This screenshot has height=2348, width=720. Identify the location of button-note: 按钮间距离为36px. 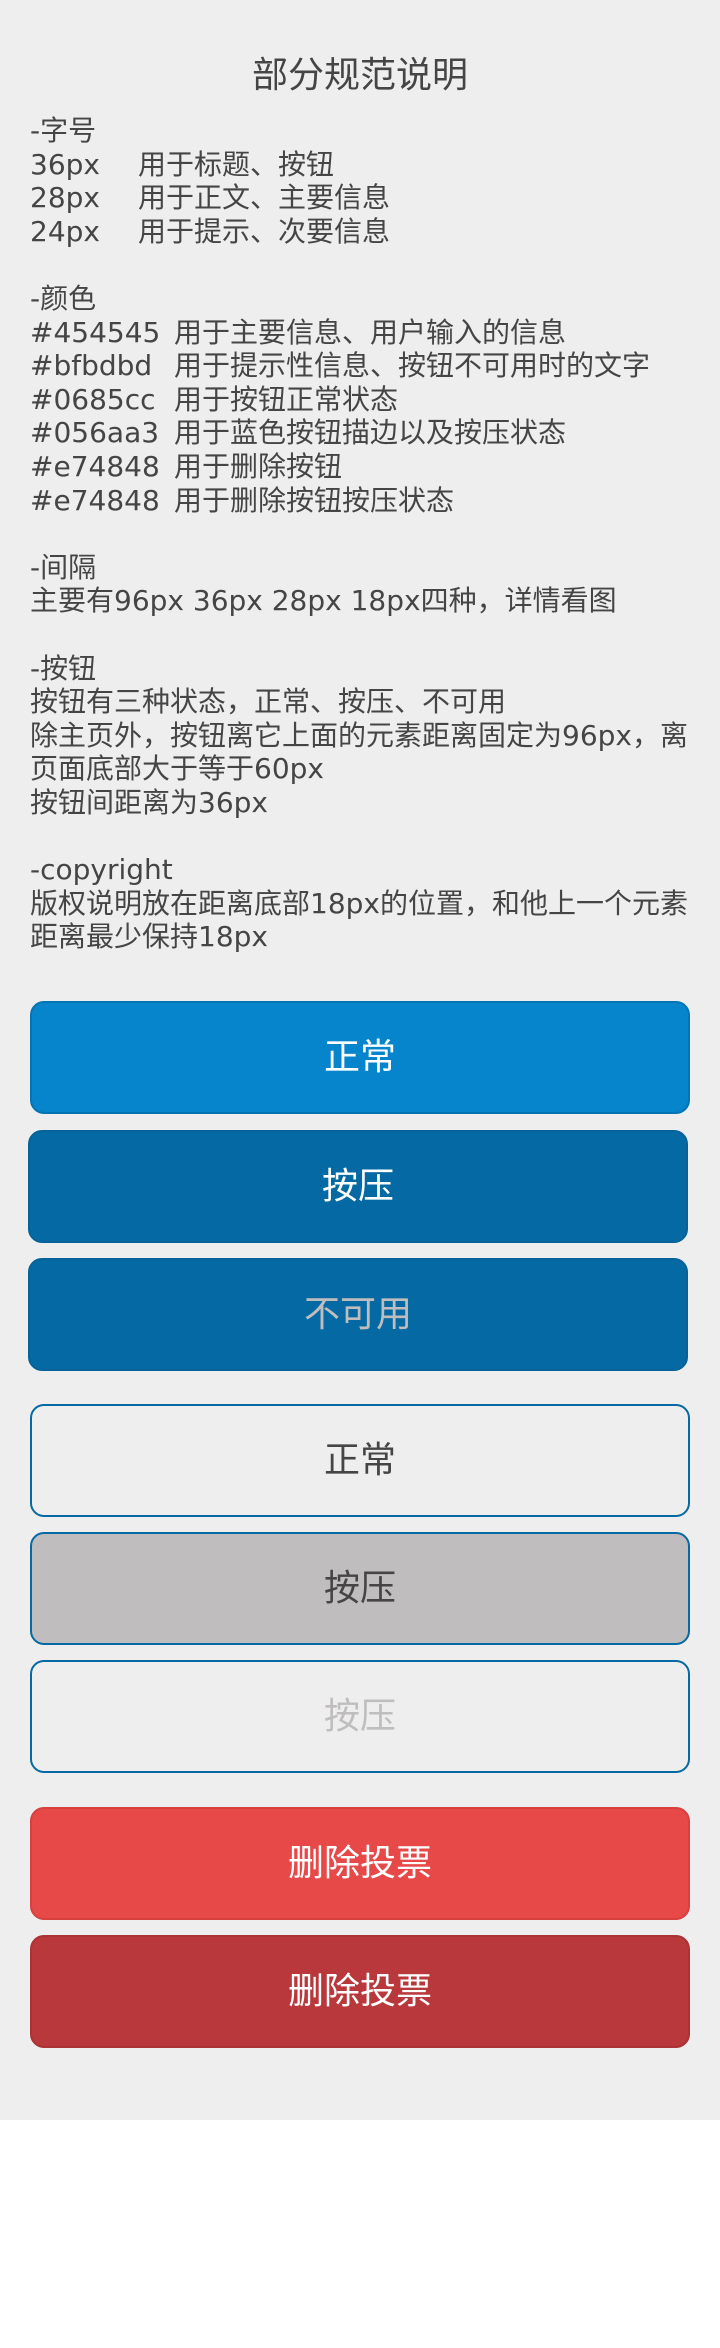
(149, 802).